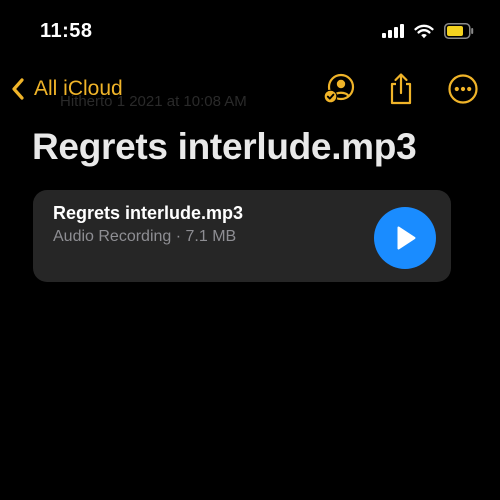 The width and height of the screenshot is (500, 500). I want to click on share-icon, so click(401, 89).